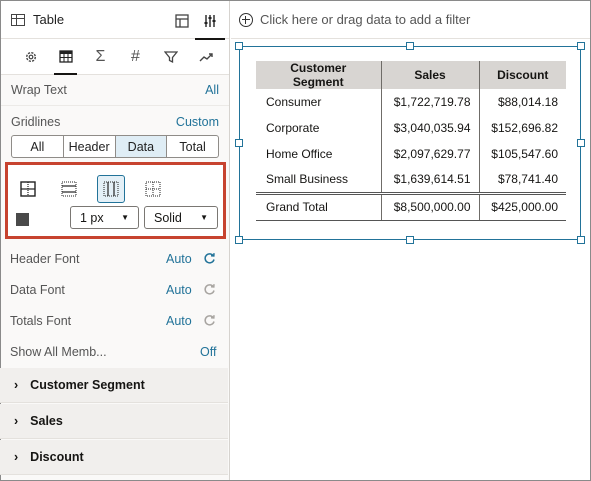 This screenshot has width=591, height=481. Describe the element at coordinates (37, 290) in the screenshot. I see `data-font-label: Data Font` at that location.